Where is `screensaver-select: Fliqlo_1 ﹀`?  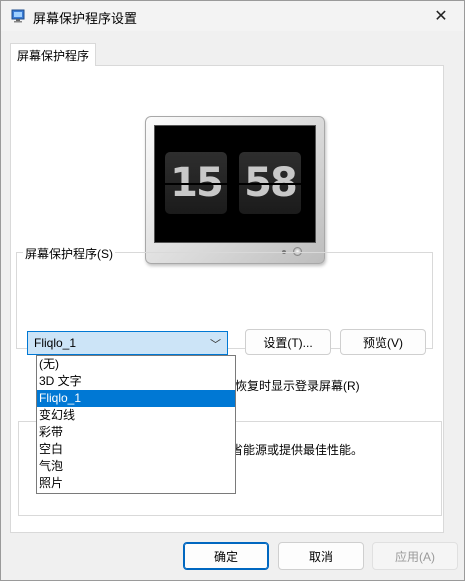
screensaver-select: Fliqlo_1 ﹀ is located at coordinates (127, 343).